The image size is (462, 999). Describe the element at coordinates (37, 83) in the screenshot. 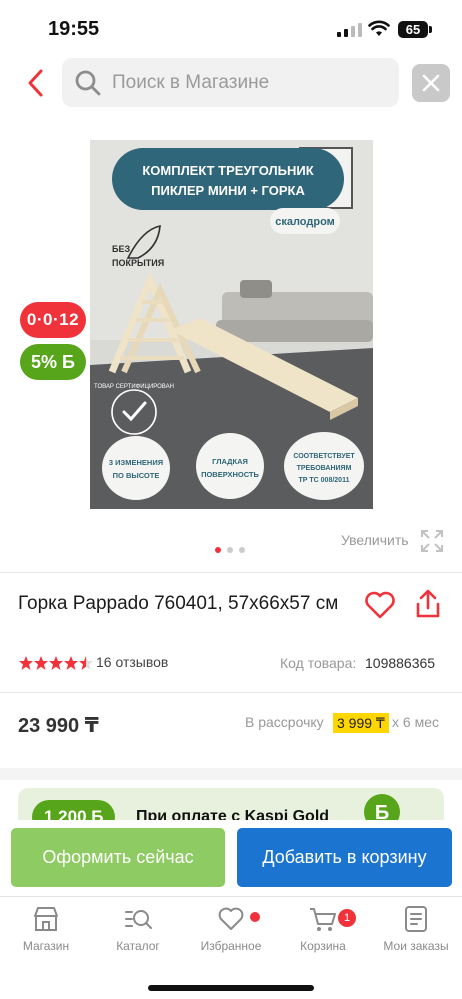

I see `back-button` at that location.